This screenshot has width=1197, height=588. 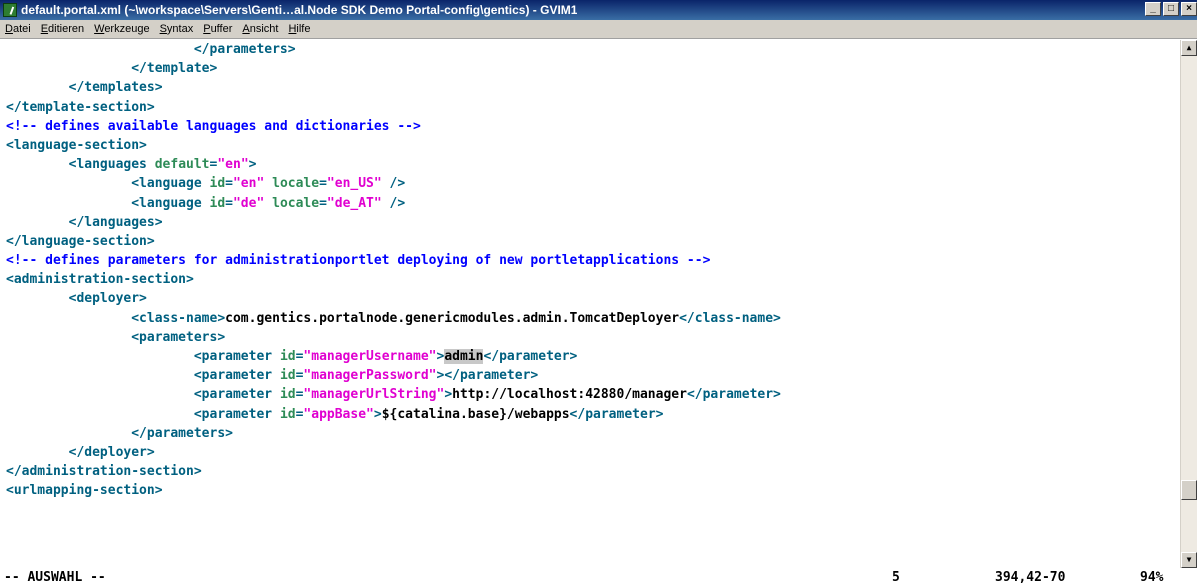 I want to click on code-line: <deployer>, so click(x=76, y=299).